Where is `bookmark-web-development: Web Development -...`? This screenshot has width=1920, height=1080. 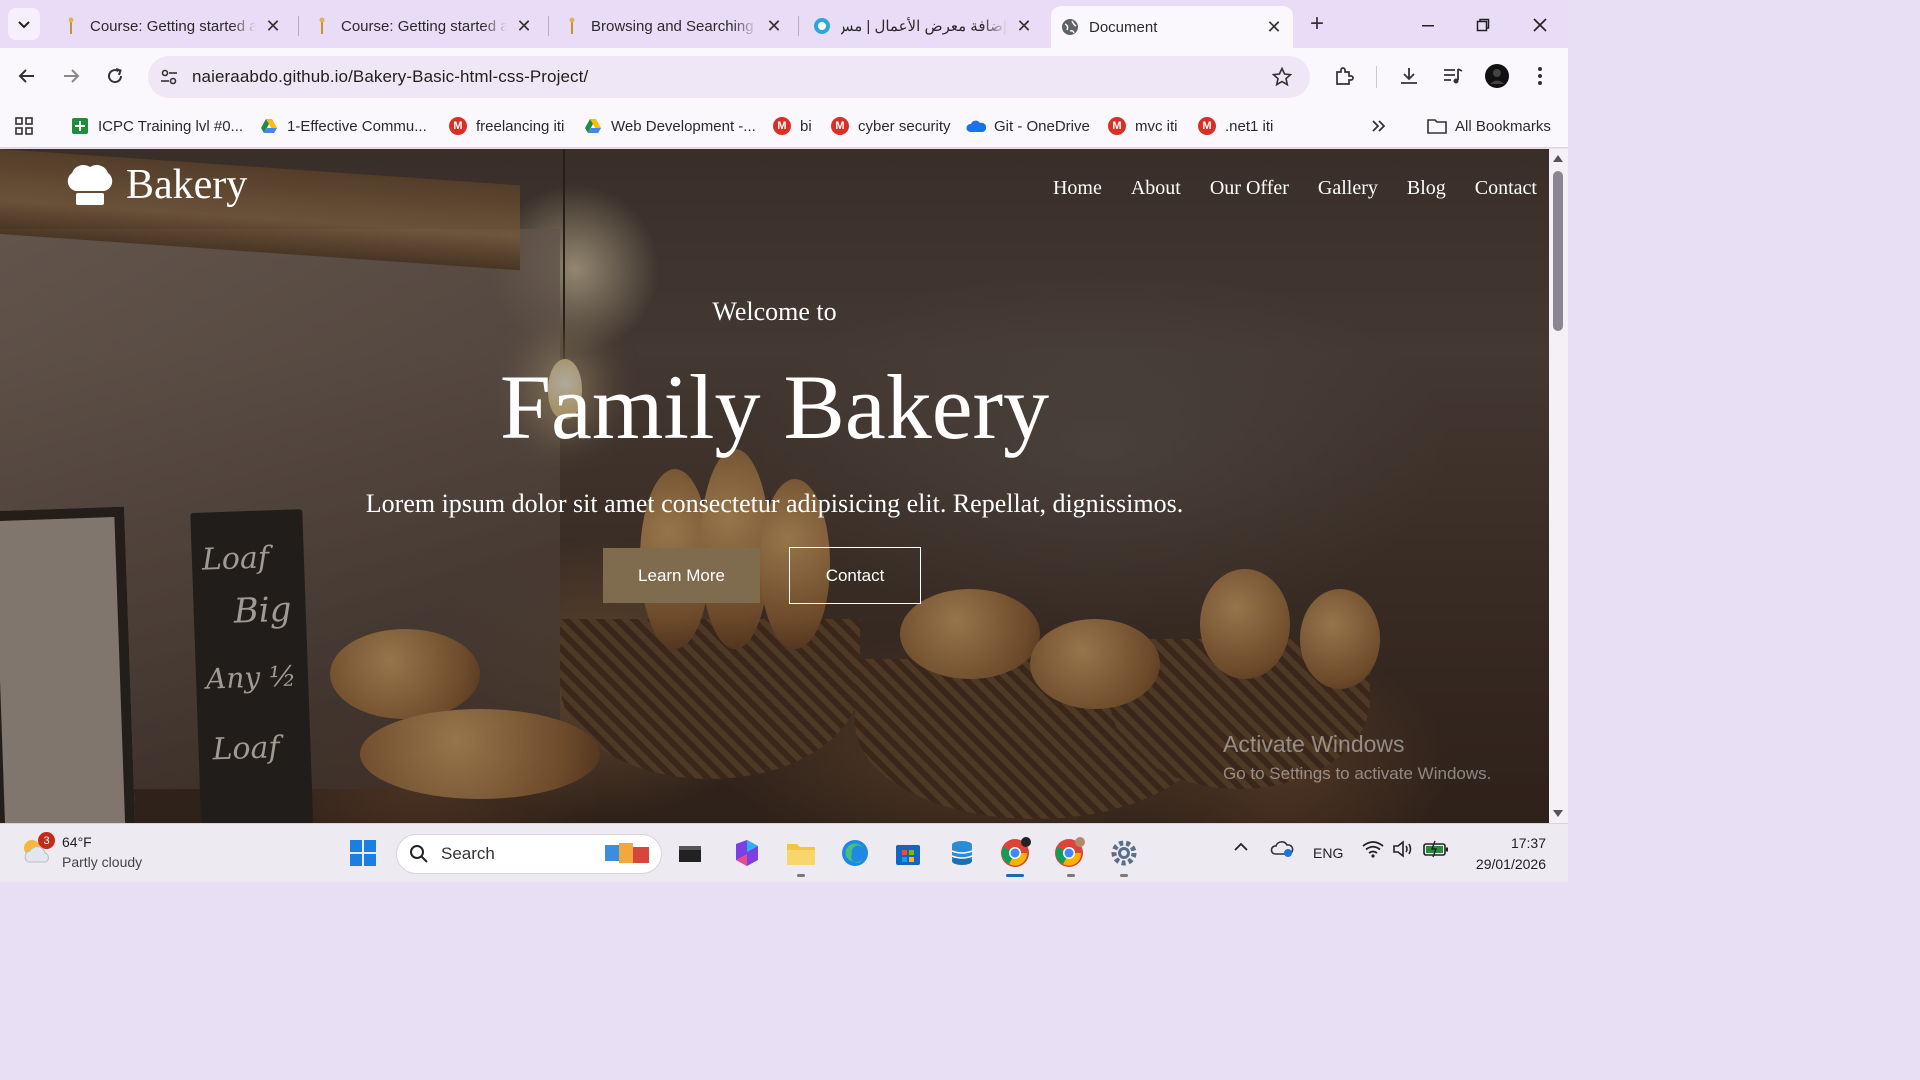 bookmark-web-development: Web Development -... is located at coordinates (669, 126).